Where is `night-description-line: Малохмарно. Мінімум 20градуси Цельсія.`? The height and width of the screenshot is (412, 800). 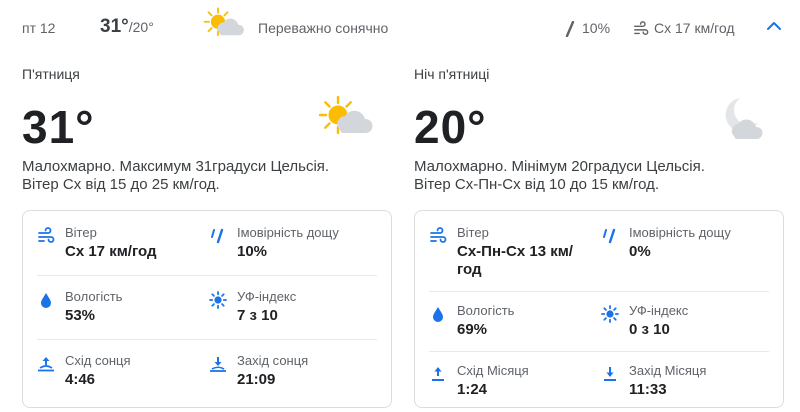 night-description-line: Малохмарно. Мінімум 20градуси Цельсія. is located at coordinates (559, 166).